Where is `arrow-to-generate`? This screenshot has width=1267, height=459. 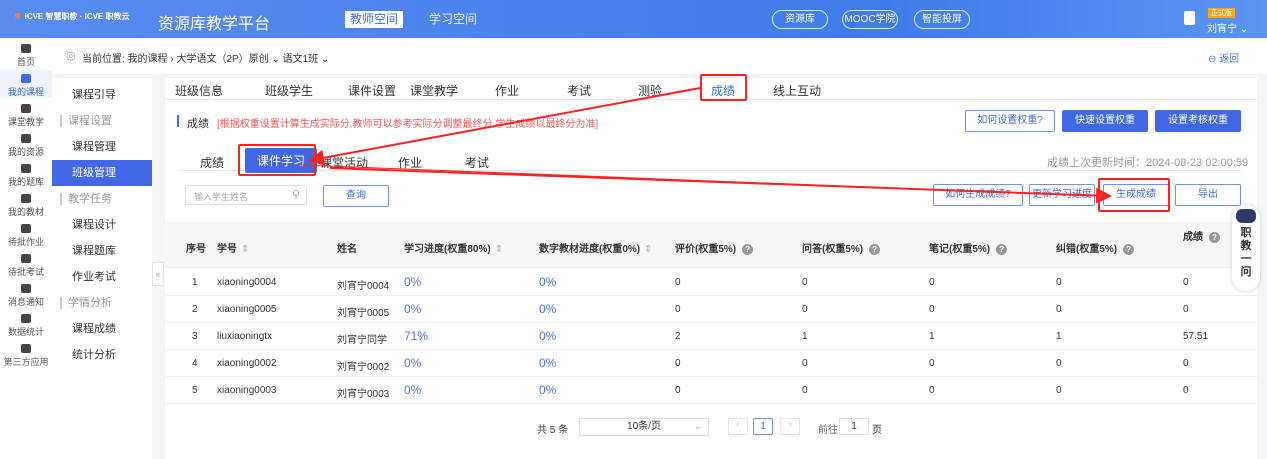 arrow-to-generate is located at coordinates (720, 185).